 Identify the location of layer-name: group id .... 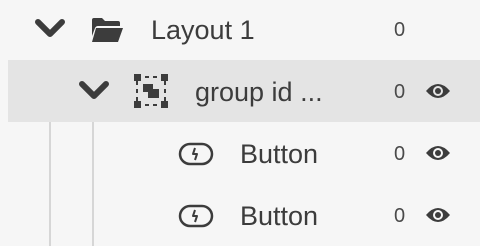
(259, 92).